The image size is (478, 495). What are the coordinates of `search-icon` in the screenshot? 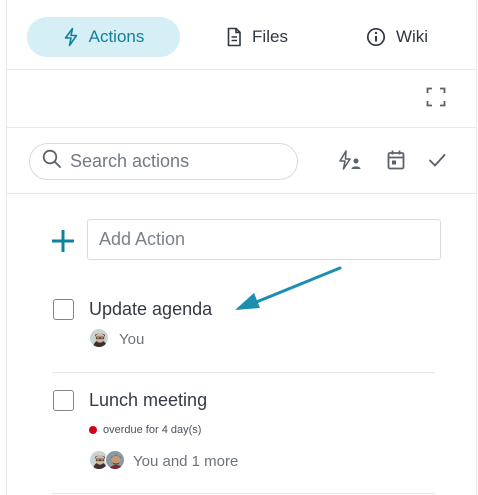 It's located at (52, 161).